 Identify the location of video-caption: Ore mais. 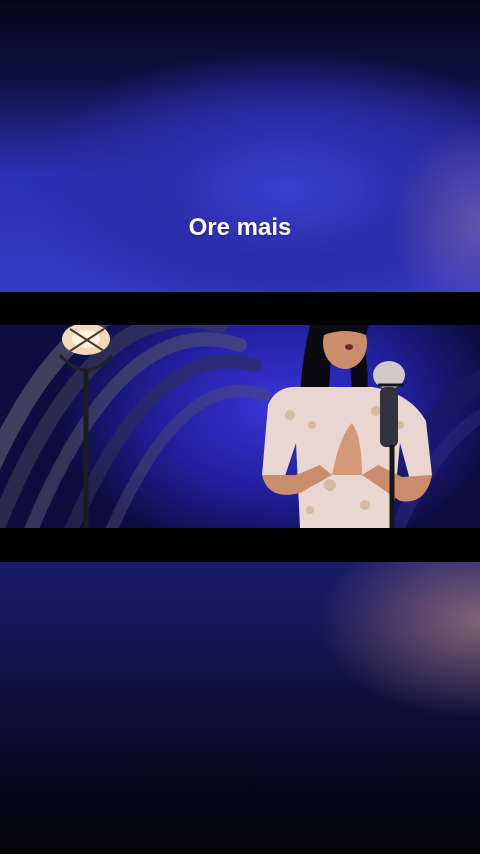
(240, 227).